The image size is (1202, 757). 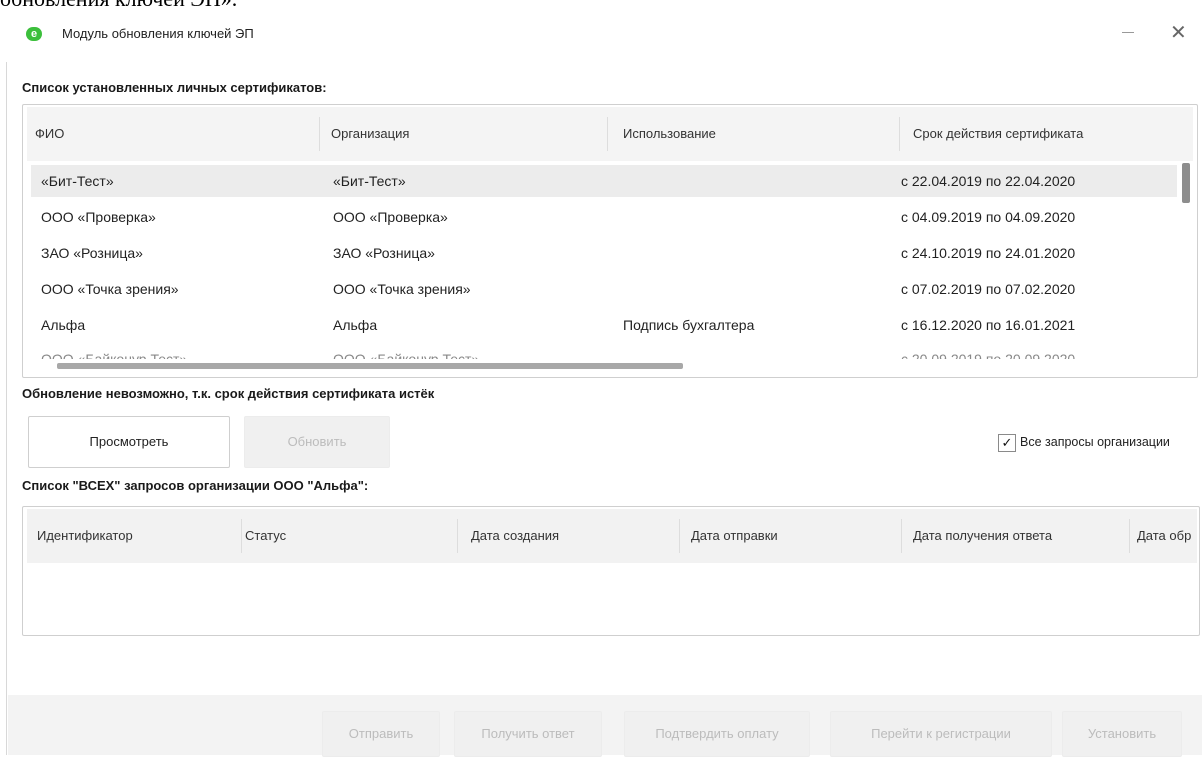 What do you see at coordinates (734, 536) in the screenshot?
I see `column-header-sent: Дата отправки` at bounding box center [734, 536].